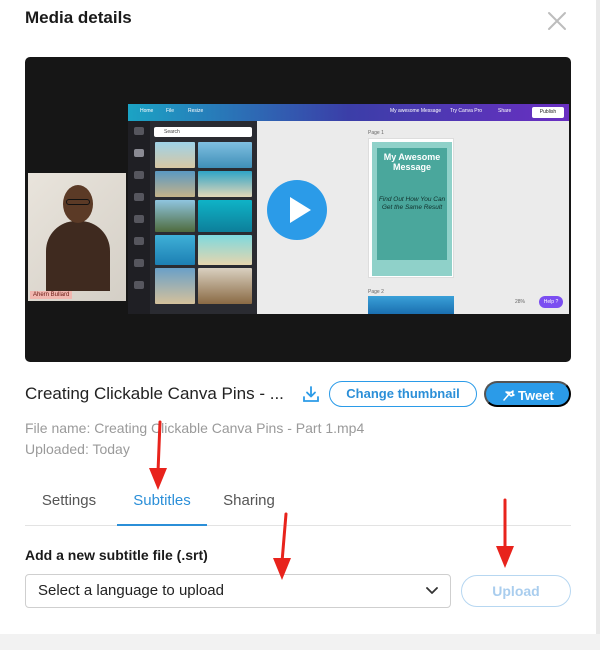 The height and width of the screenshot is (650, 600). I want to click on upload-button: Upload, so click(516, 591).